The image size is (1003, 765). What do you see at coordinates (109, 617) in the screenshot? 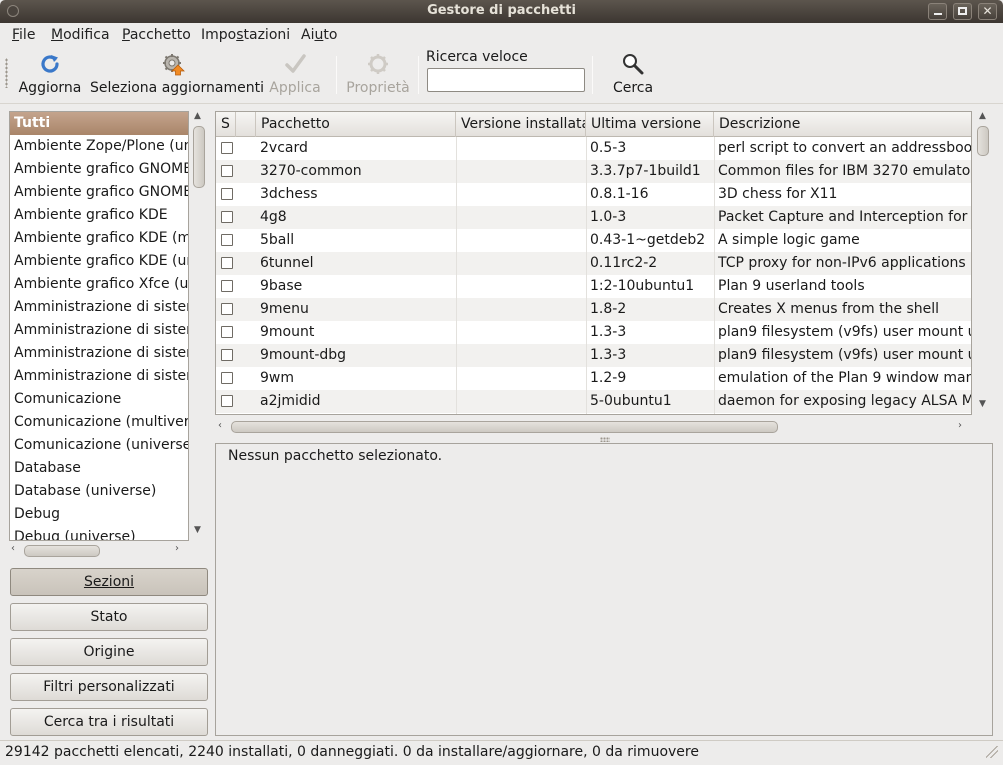
I see `status-filter-button: Stato` at bounding box center [109, 617].